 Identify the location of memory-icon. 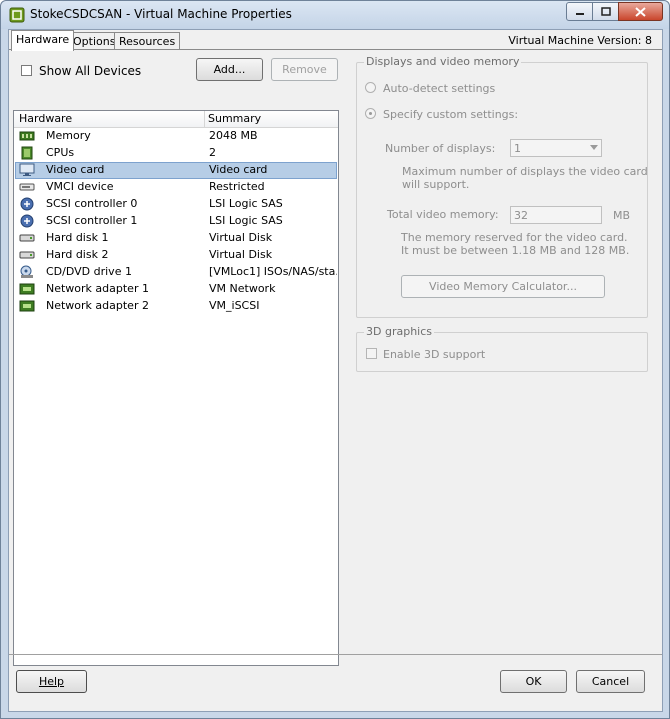
(27, 136).